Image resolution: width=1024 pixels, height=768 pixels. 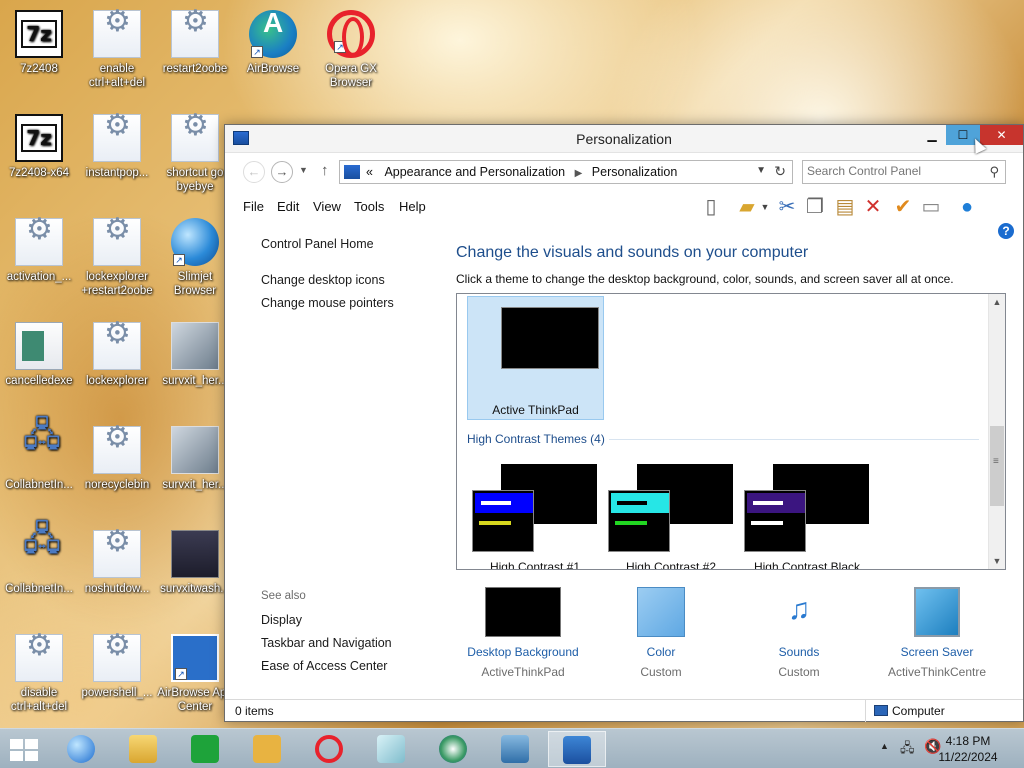 What do you see at coordinates (327, 206) in the screenshot?
I see `menu-view: View` at bounding box center [327, 206].